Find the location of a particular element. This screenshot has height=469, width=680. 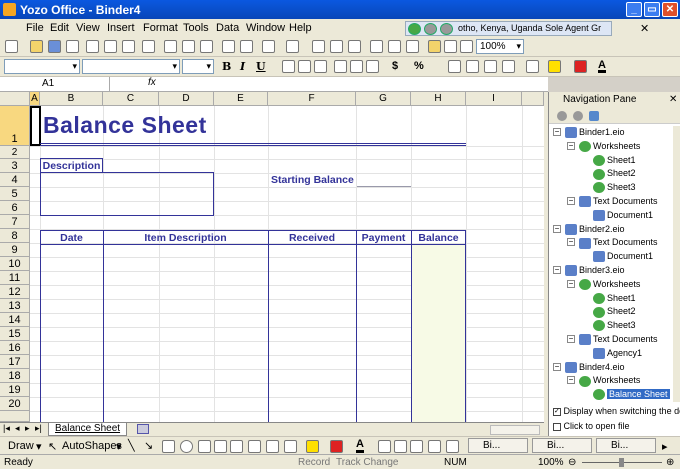

hyperlink-icon is located at coordinates (318, 46).